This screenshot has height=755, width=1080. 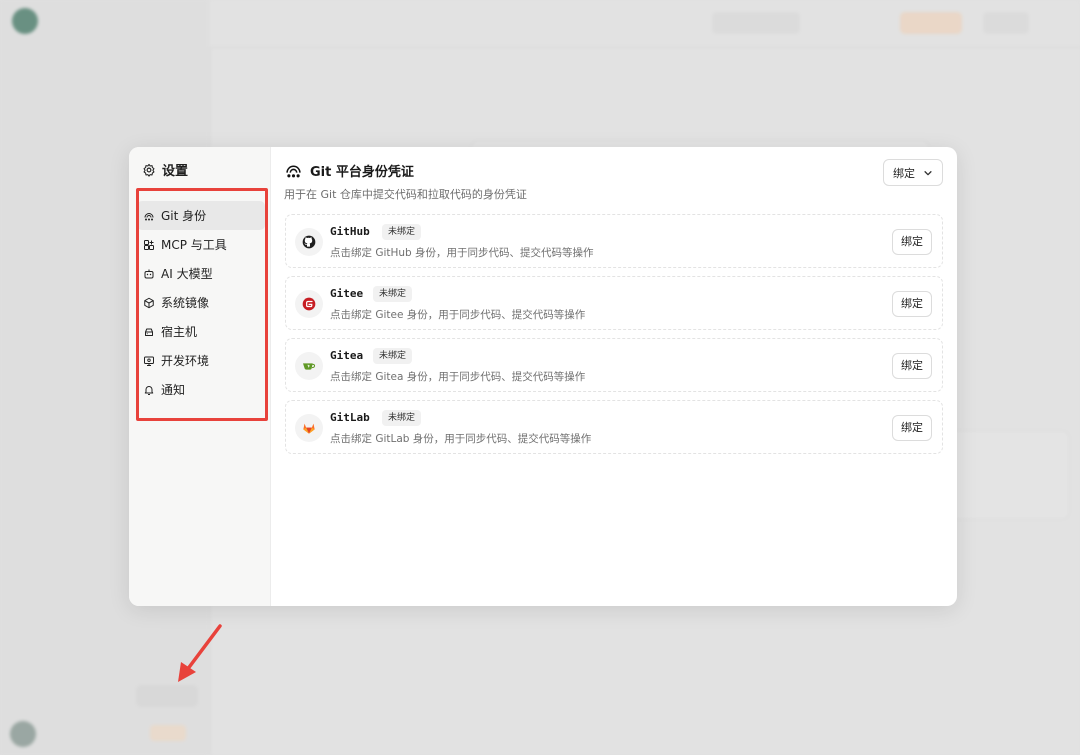 I want to click on bind-dropdown-label: 绑定, so click(x=904, y=173).